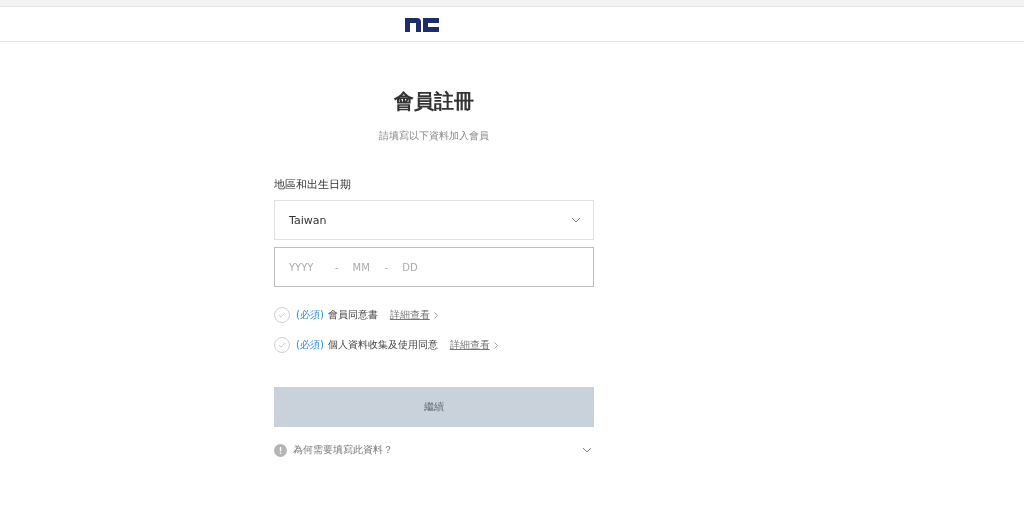  What do you see at coordinates (382, 345) in the screenshot?
I see `agreement-label: 個人資料收集及使用同意` at bounding box center [382, 345].